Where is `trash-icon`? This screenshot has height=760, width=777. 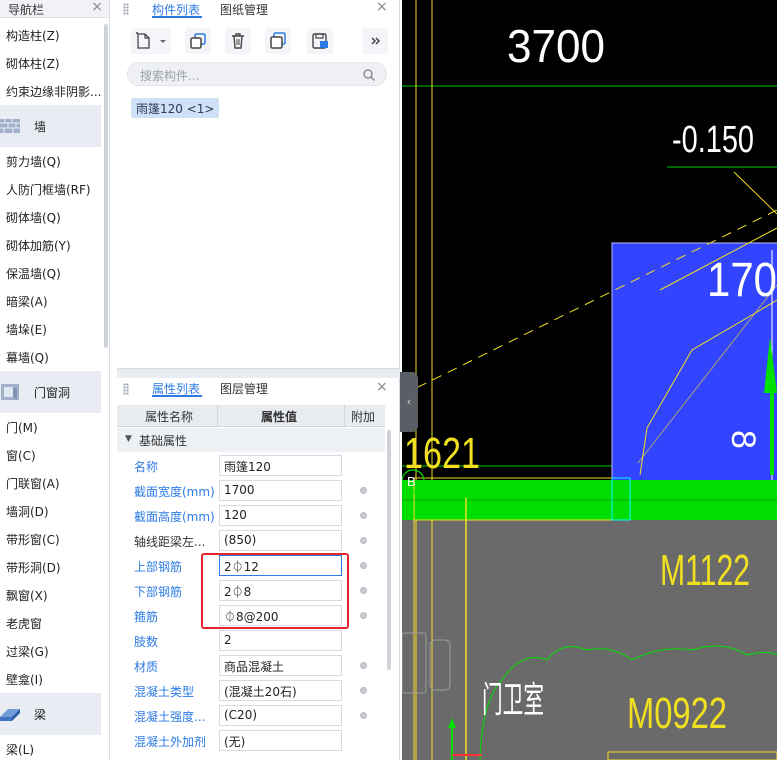
trash-icon is located at coordinates (238, 41).